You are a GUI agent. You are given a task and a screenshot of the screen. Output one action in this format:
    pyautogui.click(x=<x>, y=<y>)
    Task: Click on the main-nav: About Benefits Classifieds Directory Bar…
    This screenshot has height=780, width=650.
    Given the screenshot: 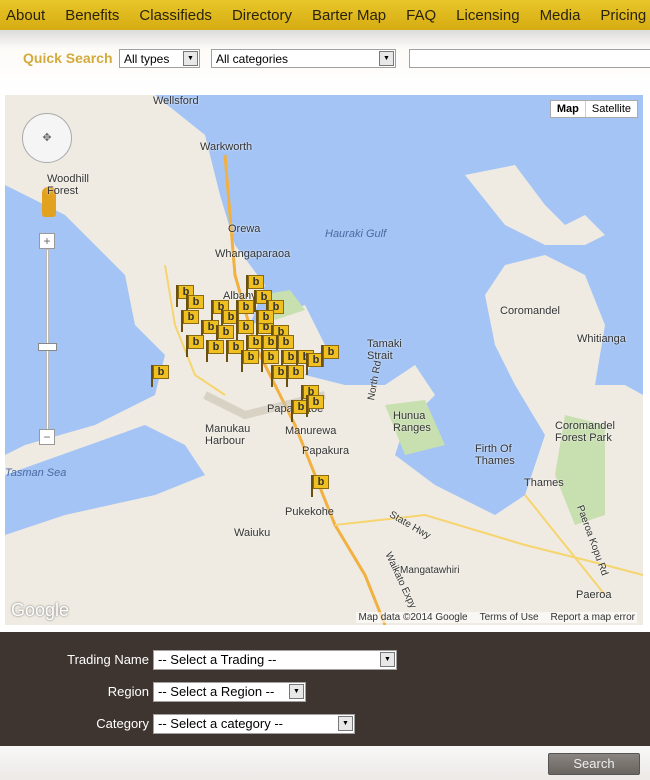 What is the action you would take?
    pyautogui.click(x=325, y=15)
    